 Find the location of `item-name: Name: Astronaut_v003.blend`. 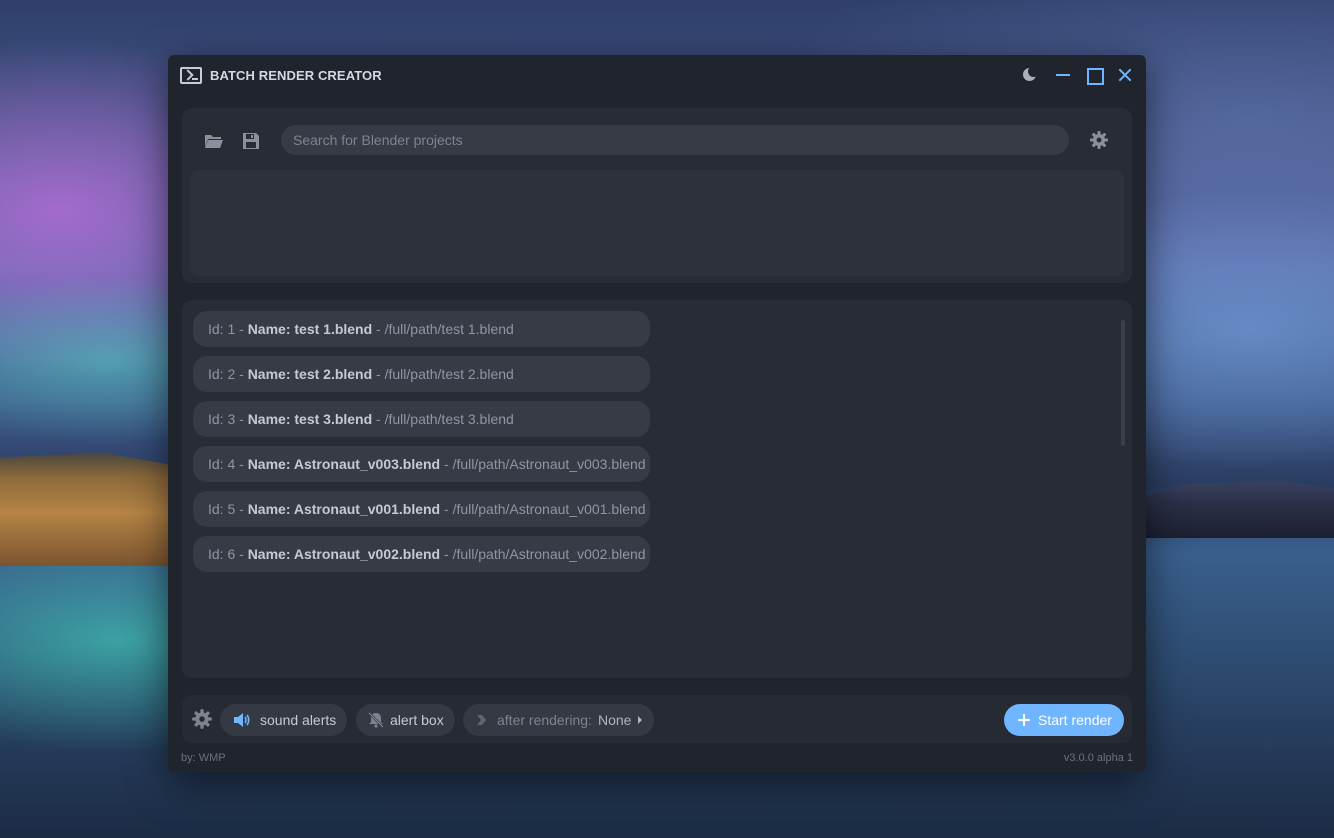

item-name: Name: Astronaut_v003.blend is located at coordinates (344, 464).